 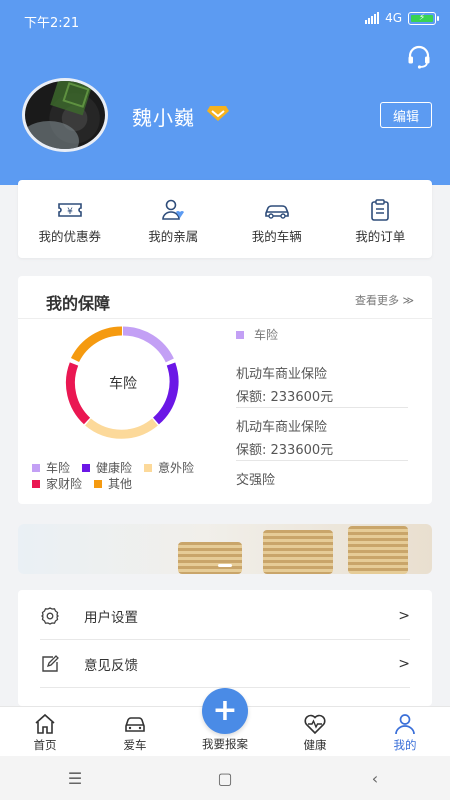 What do you see at coordinates (75, 778) in the screenshot?
I see `menu-icon: ☰` at bounding box center [75, 778].